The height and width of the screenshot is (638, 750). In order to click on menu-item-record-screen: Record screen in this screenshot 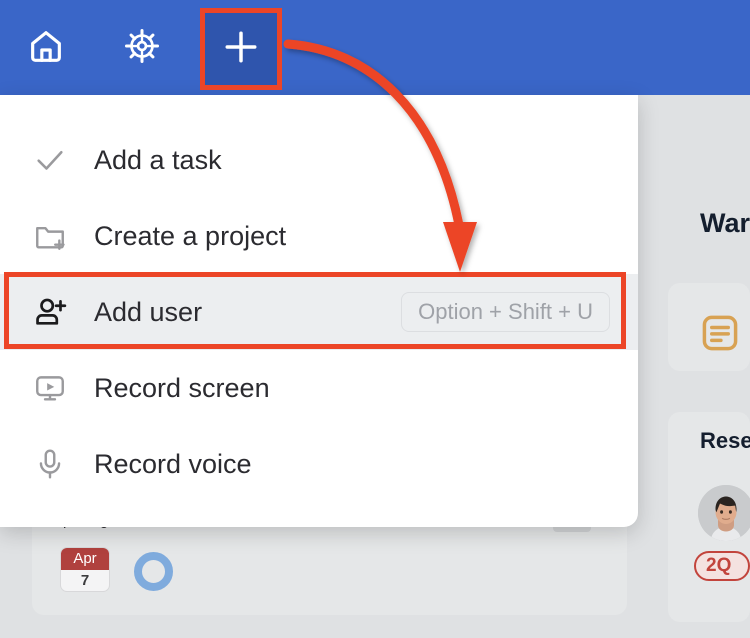, I will do `click(319, 388)`.